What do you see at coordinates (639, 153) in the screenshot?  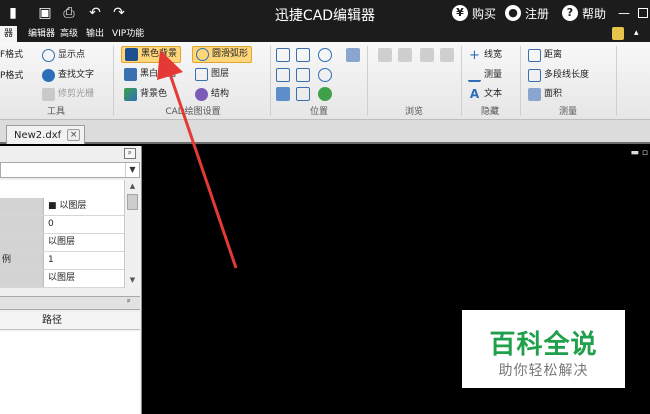 I see `canvas-window-controls: ▬ ▫` at bounding box center [639, 153].